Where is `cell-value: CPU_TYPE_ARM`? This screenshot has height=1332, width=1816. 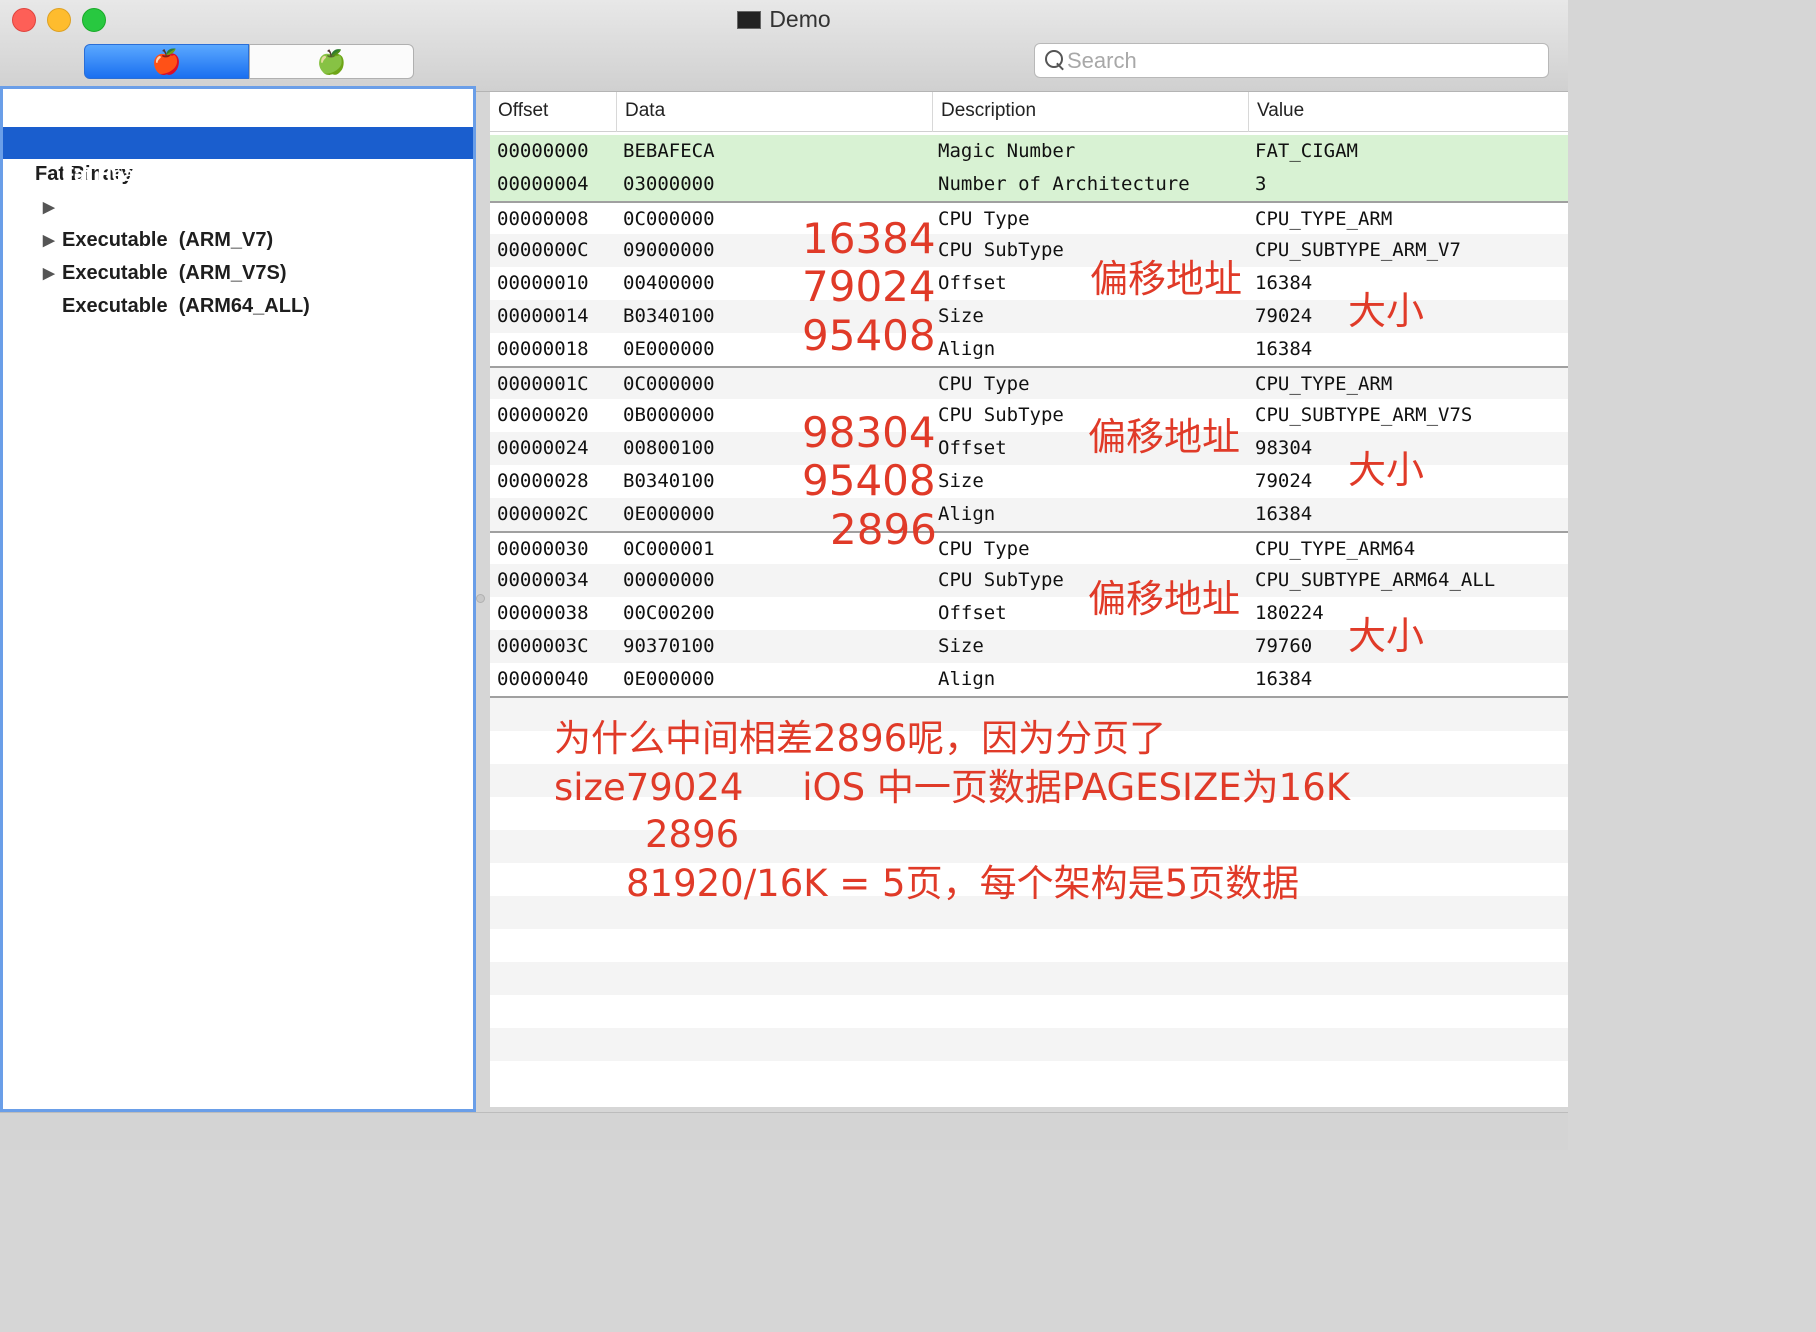 cell-value: CPU_TYPE_ARM is located at coordinates (1324, 219).